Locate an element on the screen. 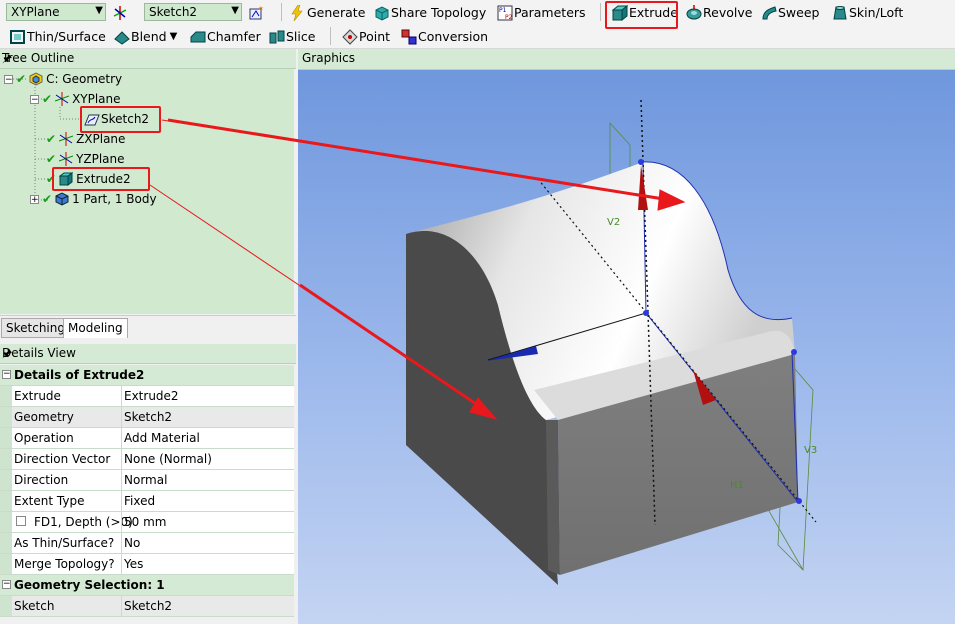 The width and height of the screenshot is (955, 624). property-value: 50 mm is located at coordinates (145, 522).